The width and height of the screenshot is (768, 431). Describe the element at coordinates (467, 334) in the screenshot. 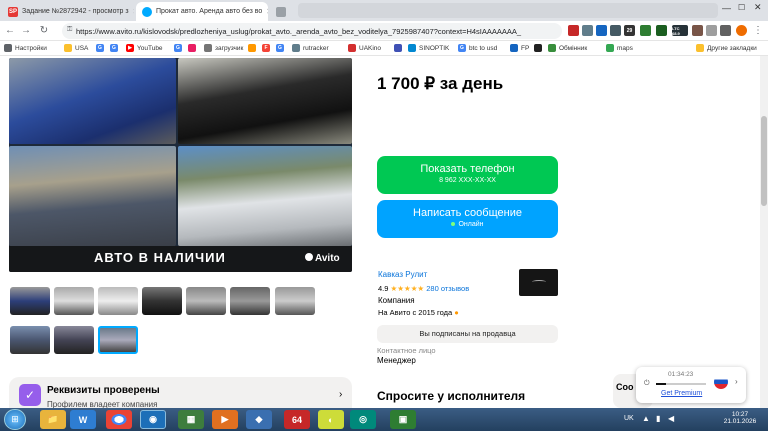

I see `subscribed-button: Вы подписаны на продавца` at that location.